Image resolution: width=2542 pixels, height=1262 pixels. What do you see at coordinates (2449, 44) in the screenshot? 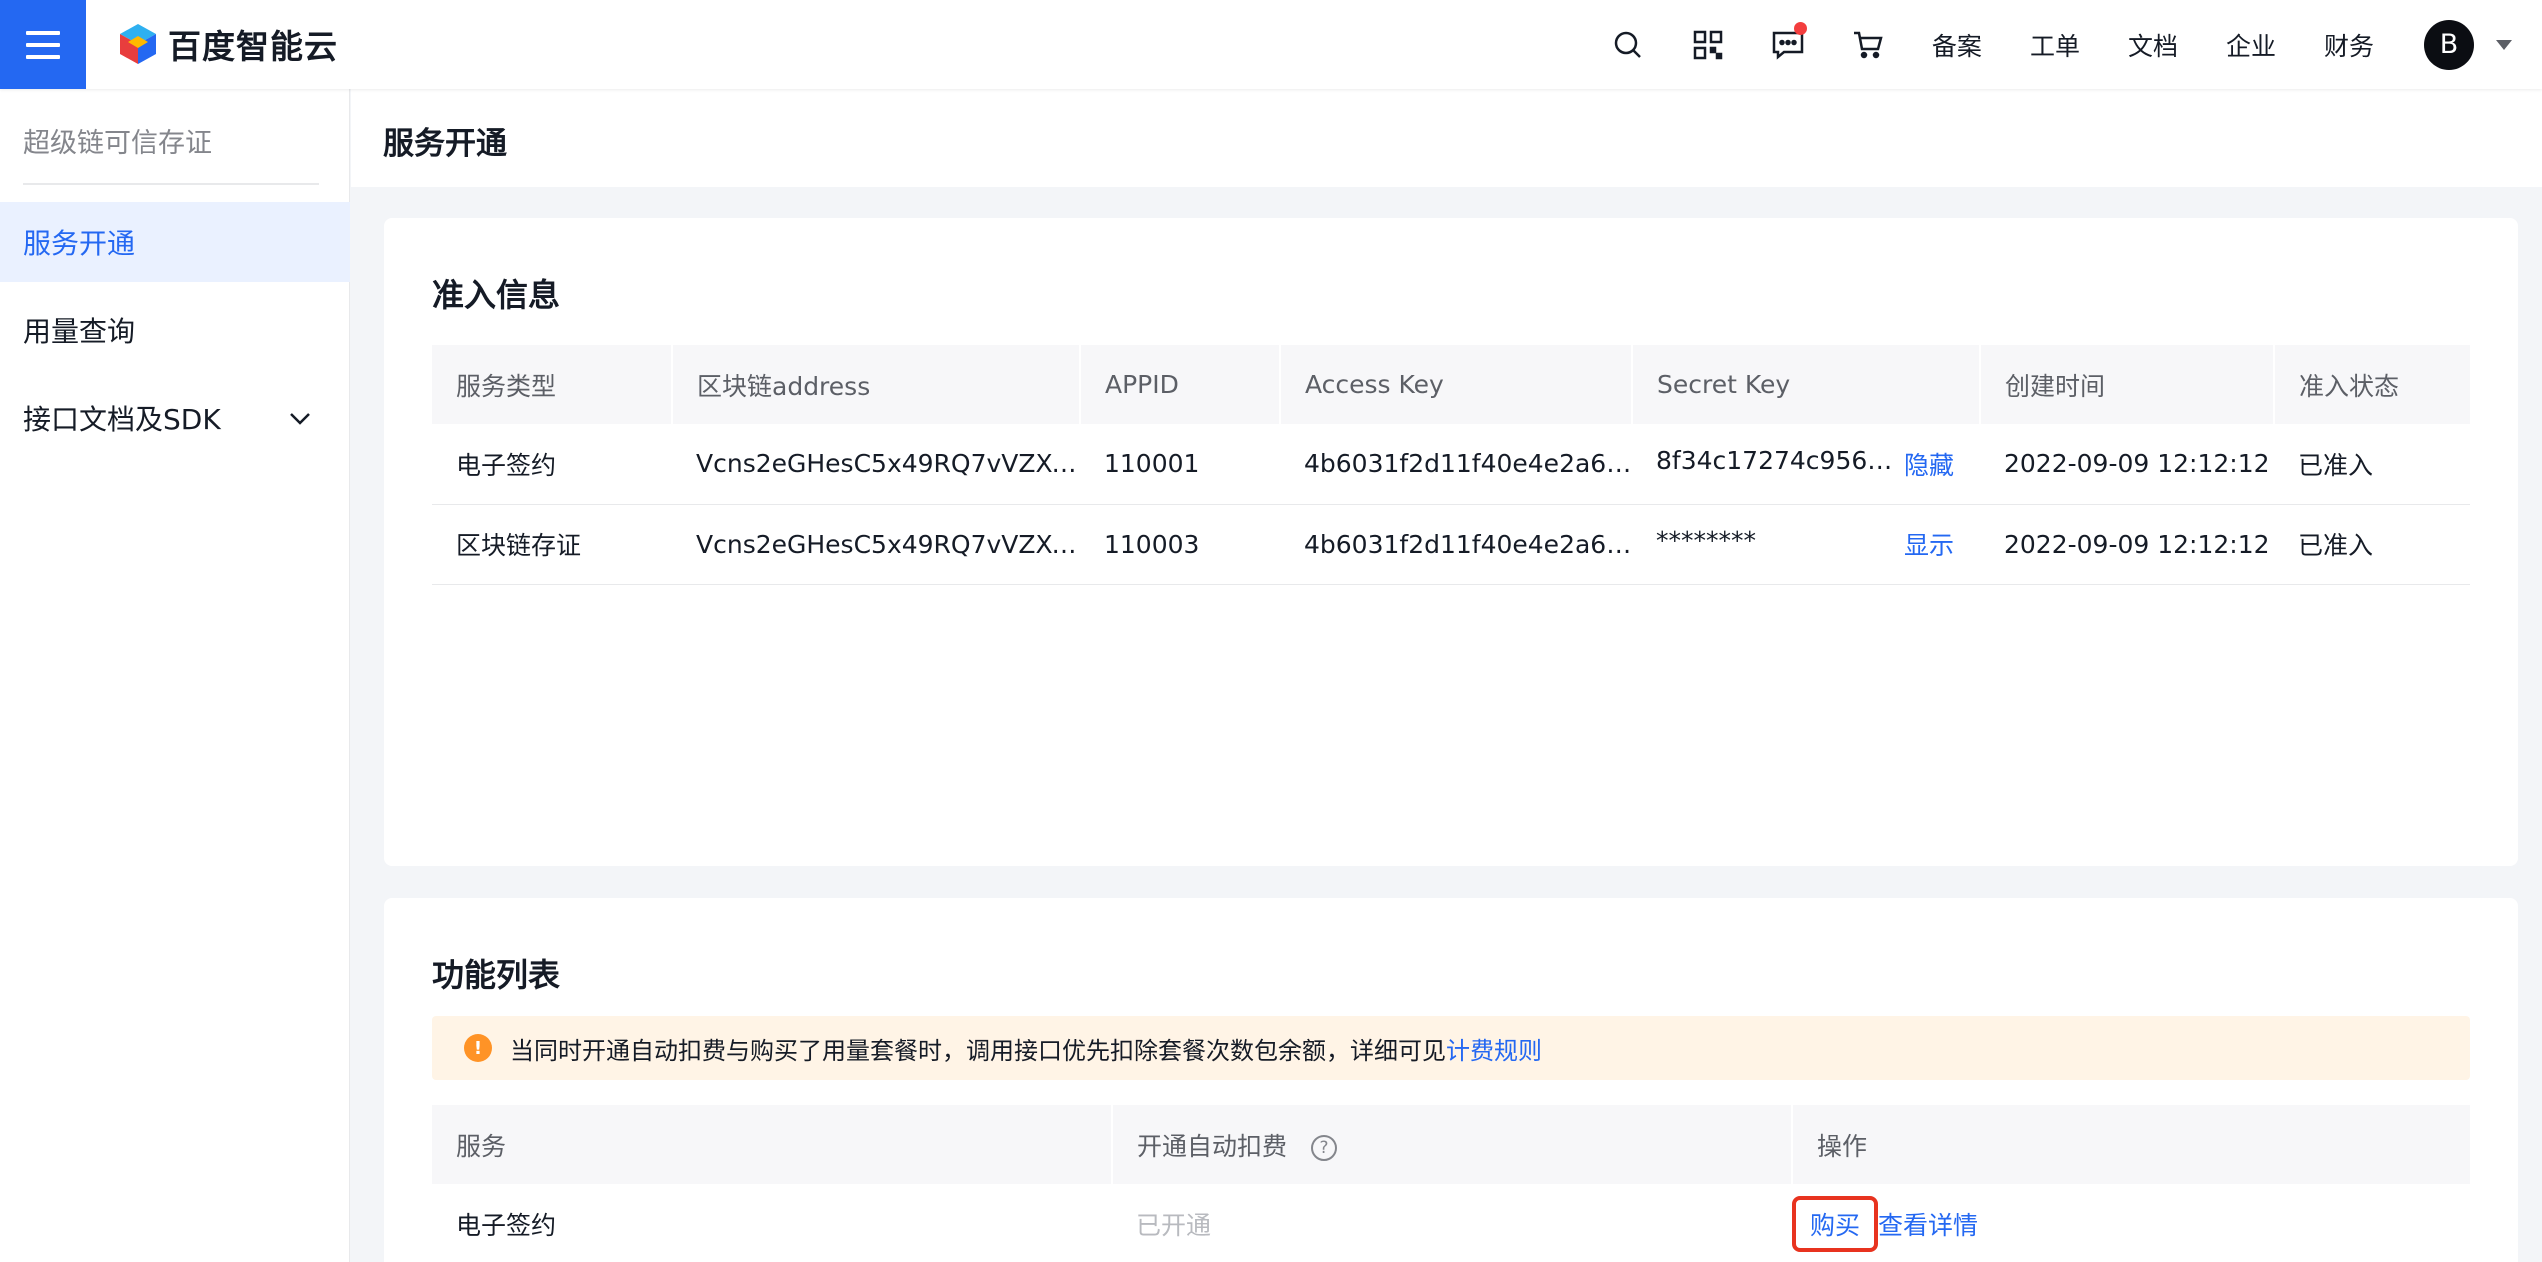
I see `user-avatar: B` at bounding box center [2449, 44].